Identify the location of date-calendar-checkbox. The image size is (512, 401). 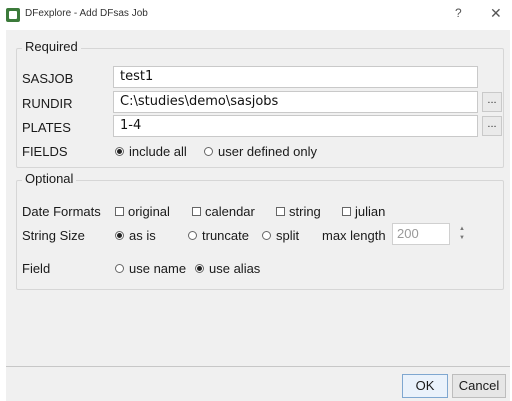
(196, 211).